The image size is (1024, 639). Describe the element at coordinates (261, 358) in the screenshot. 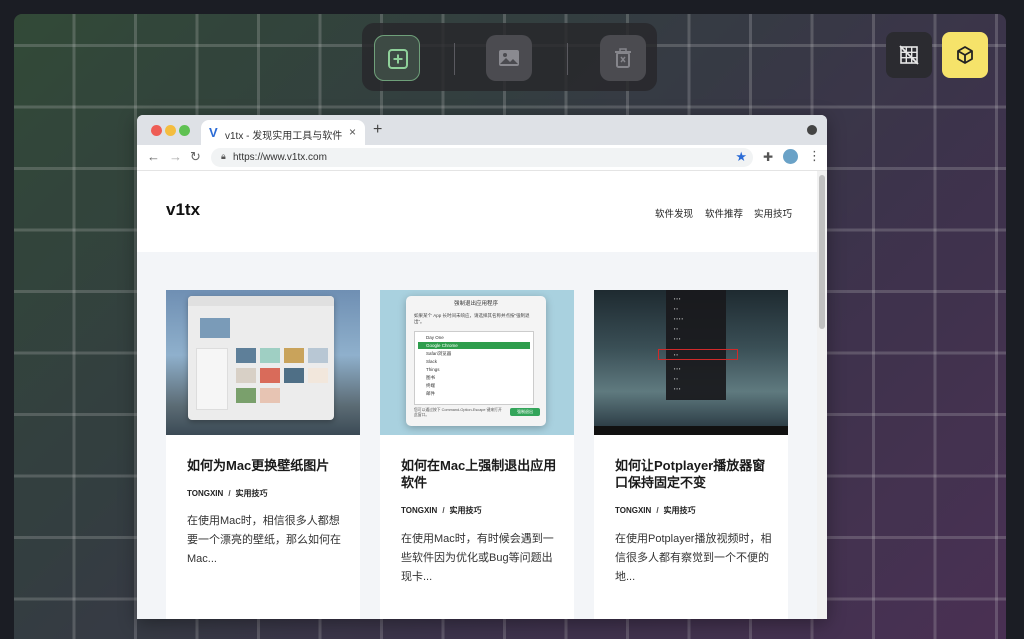

I see `wallpaper-settings-window` at that location.